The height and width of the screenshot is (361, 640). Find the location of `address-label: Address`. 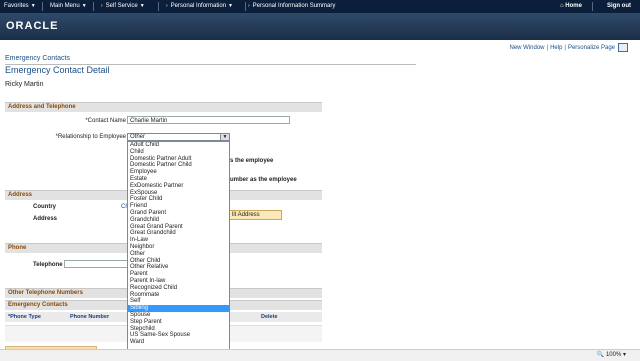

address-label: Address is located at coordinates (45, 219).